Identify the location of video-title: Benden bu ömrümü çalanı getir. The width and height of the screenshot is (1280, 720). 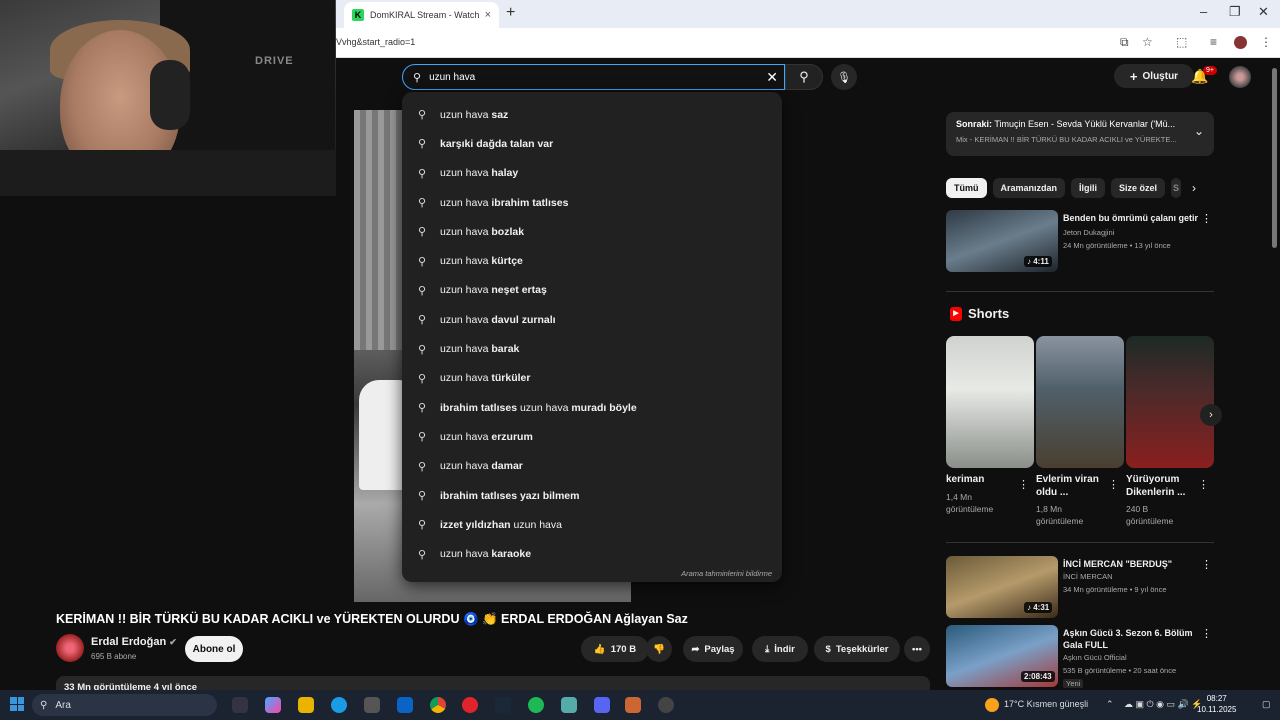
(1133, 218).